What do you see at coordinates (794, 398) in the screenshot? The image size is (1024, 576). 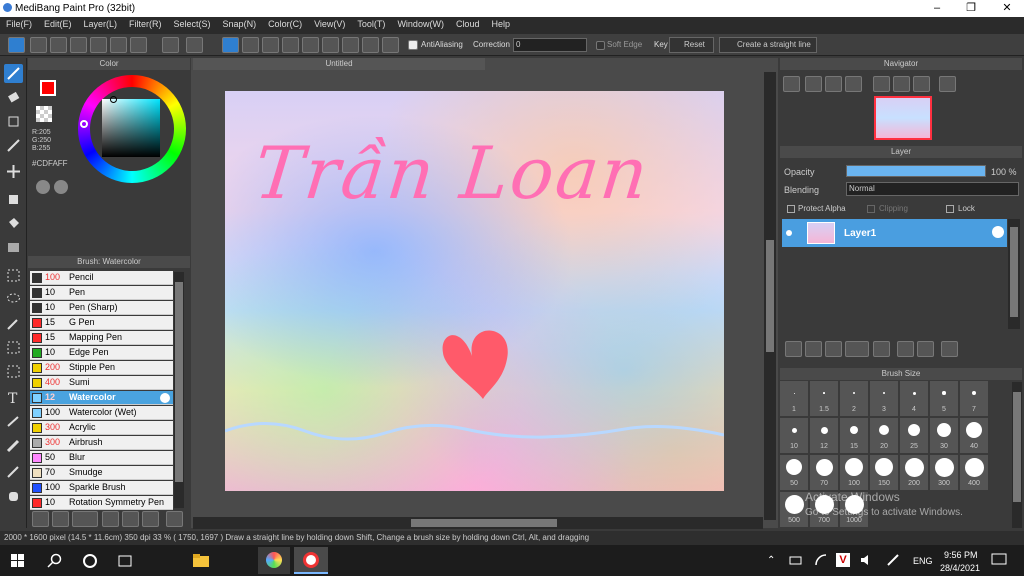 I see `brush-size-cell: 1` at bounding box center [794, 398].